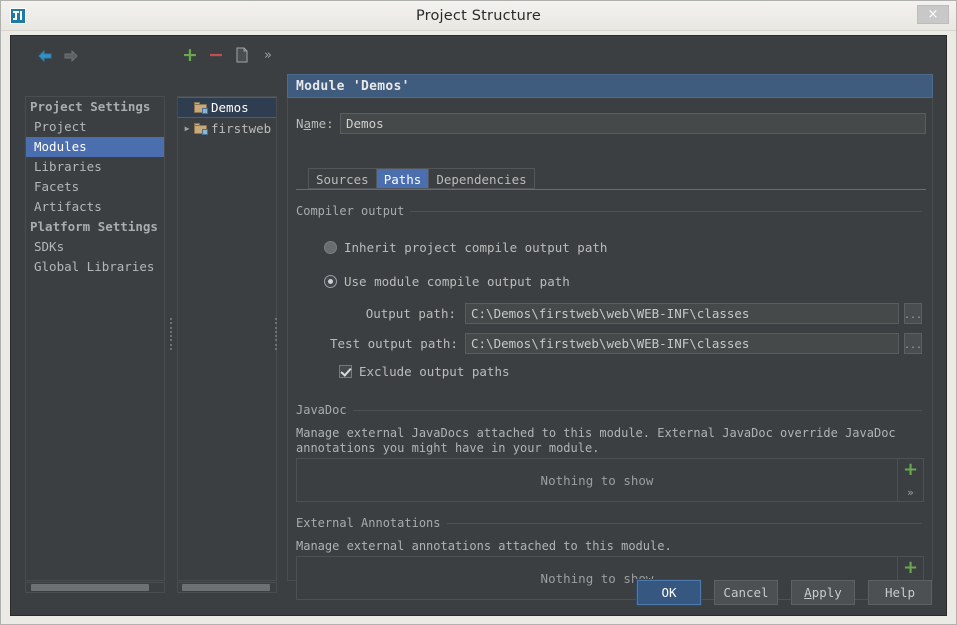 This screenshot has height=625, width=957. I want to click on checkbox-icon-checked, so click(345, 371).